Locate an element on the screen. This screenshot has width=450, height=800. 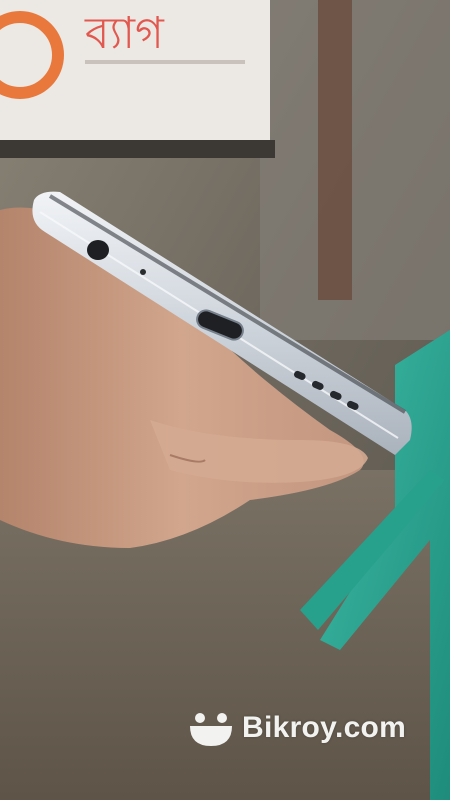
headphone-jack is located at coordinates (98, 250).